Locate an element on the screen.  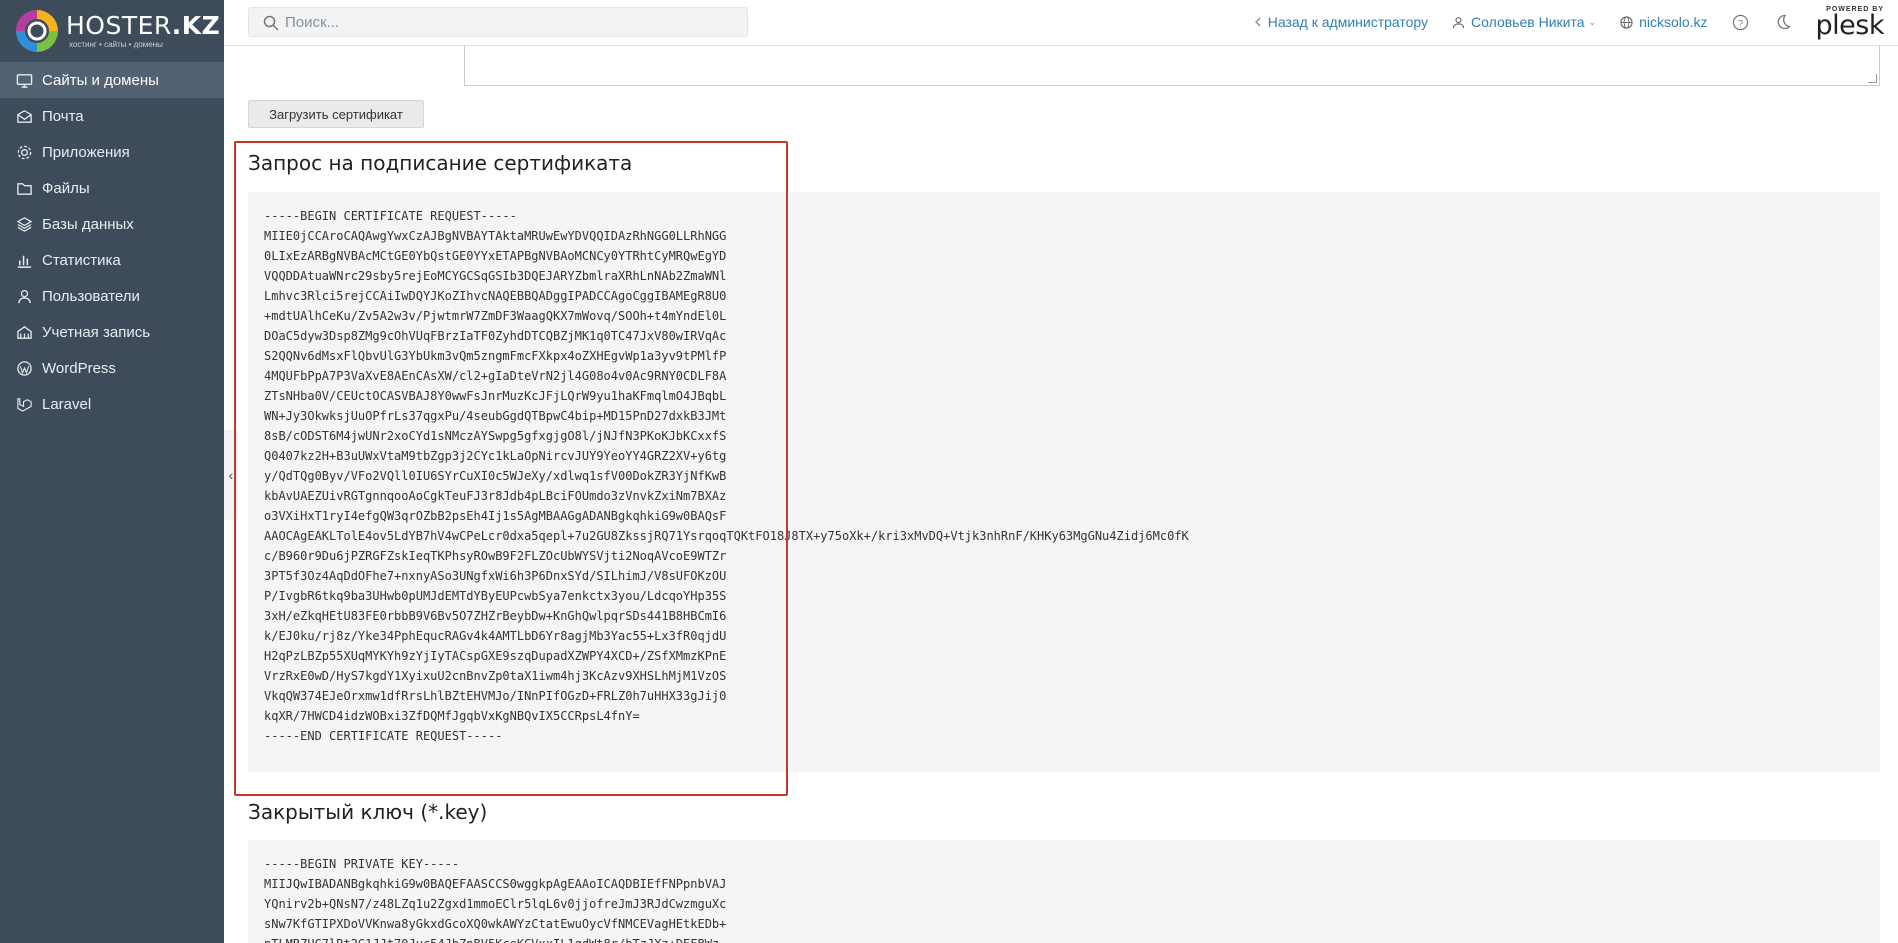
certificate-textarea is located at coordinates (1172, 66).